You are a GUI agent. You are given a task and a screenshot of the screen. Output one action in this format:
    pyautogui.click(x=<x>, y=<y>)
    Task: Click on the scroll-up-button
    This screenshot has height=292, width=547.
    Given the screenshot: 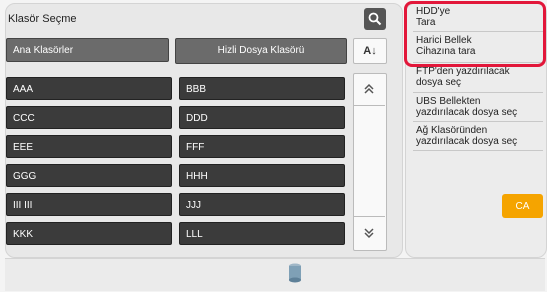 What is the action you would take?
    pyautogui.click(x=369, y=89)
    